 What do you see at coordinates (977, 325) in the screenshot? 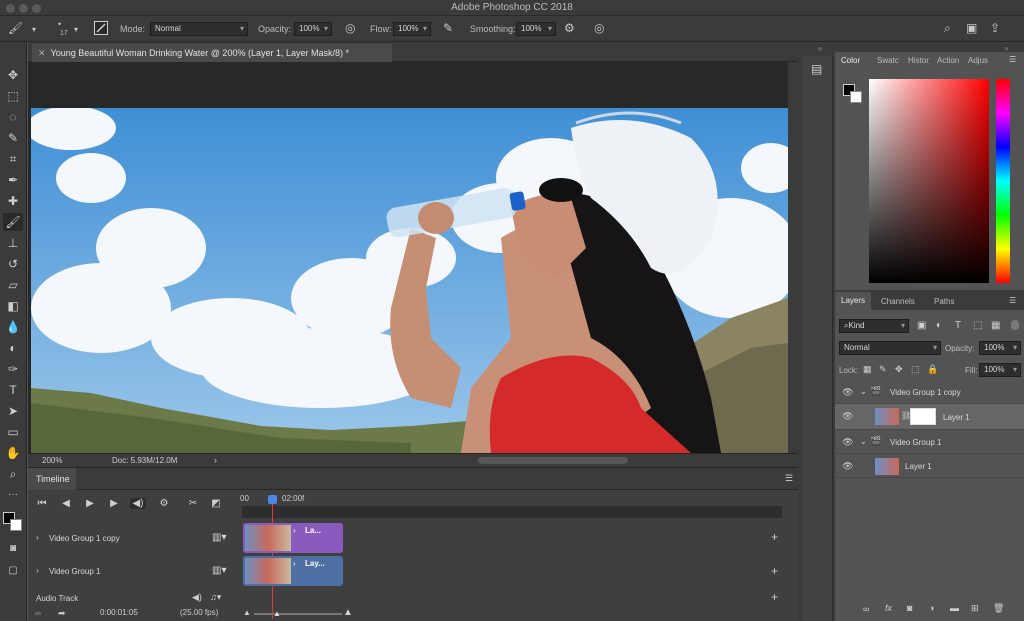
I see `shape-filter-icon: ⬚` at bounding box center [977, 325].